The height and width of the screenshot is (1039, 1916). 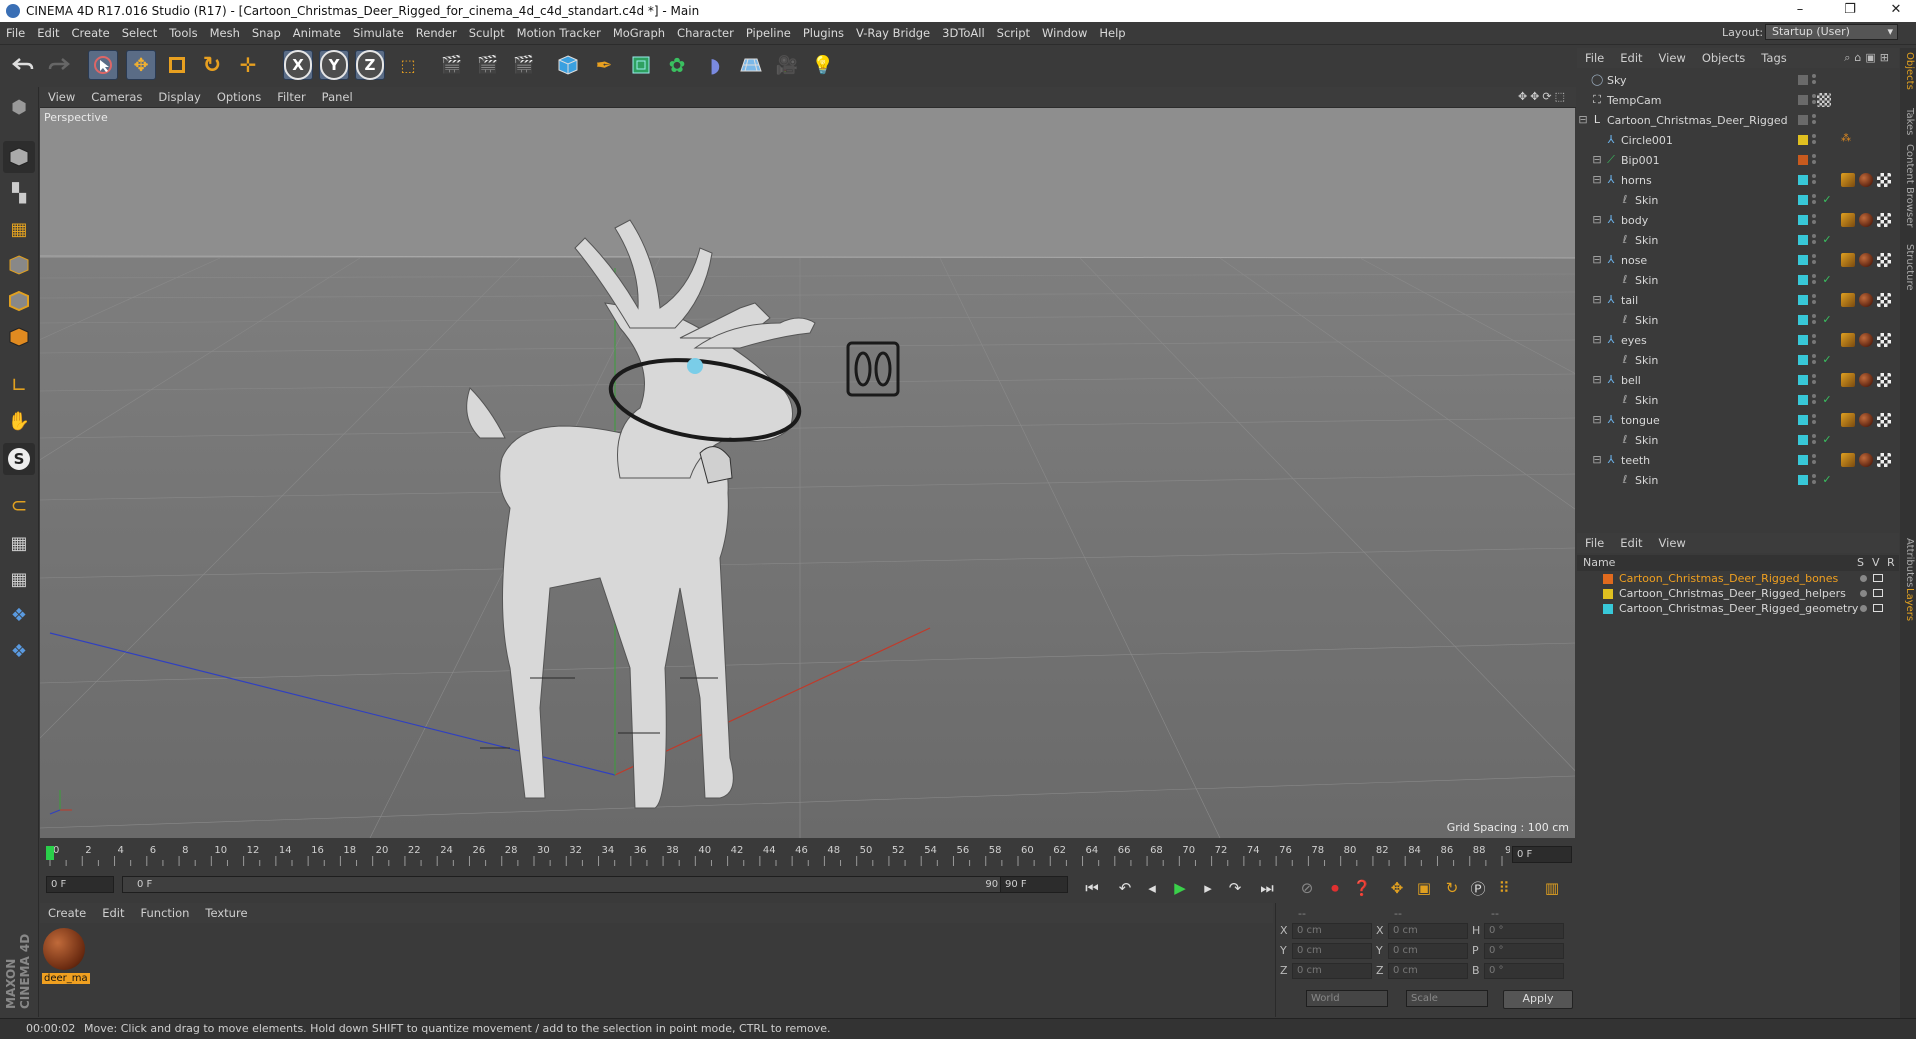 I want to click on object-row-nose: ⊟ ⅄ nose, so click(x=1738, y=260).